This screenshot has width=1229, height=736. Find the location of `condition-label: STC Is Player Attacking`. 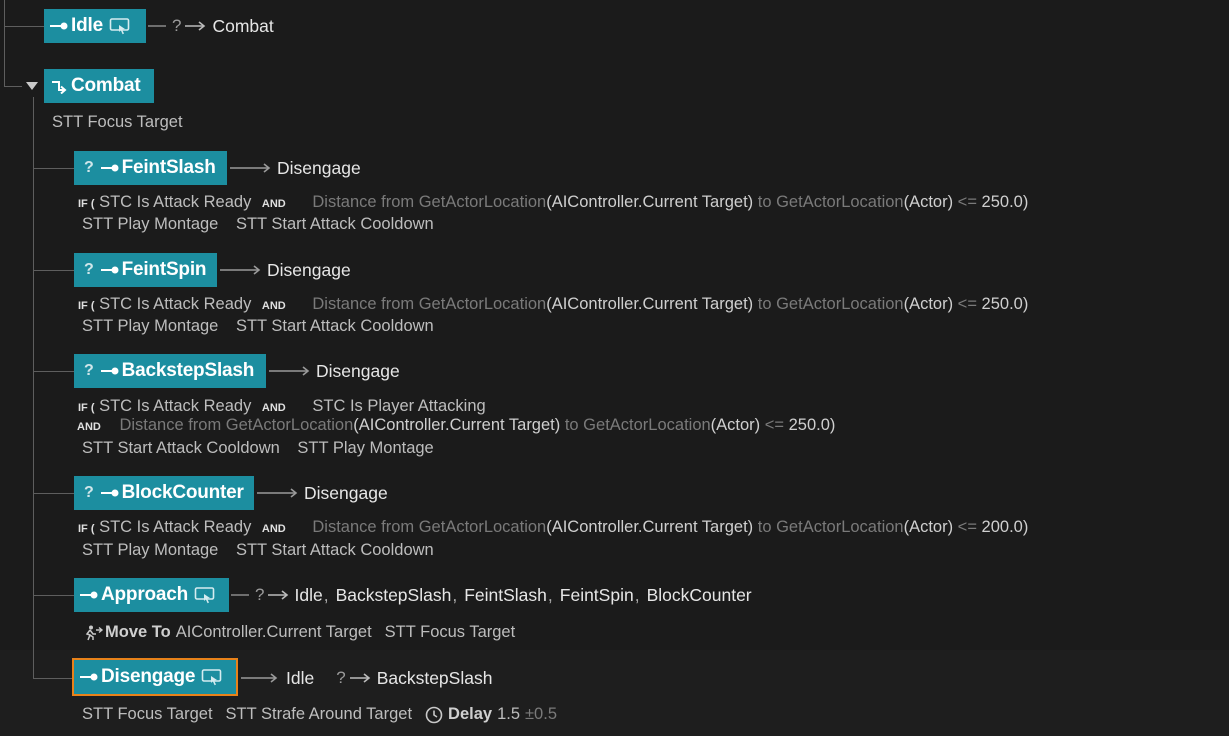

condition-label: STC Is Player Attacking is located at coordinates (398, 406).